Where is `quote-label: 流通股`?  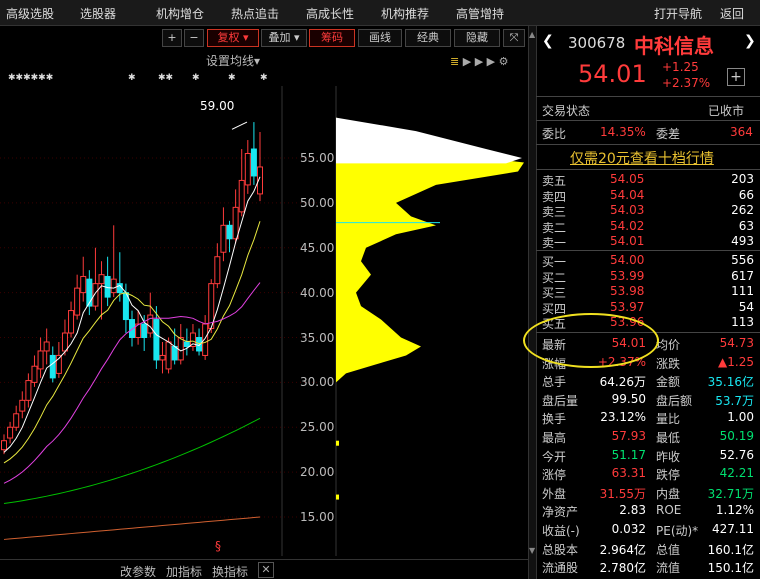 quote-label: 流通股 is located at coordinates (560, 568).